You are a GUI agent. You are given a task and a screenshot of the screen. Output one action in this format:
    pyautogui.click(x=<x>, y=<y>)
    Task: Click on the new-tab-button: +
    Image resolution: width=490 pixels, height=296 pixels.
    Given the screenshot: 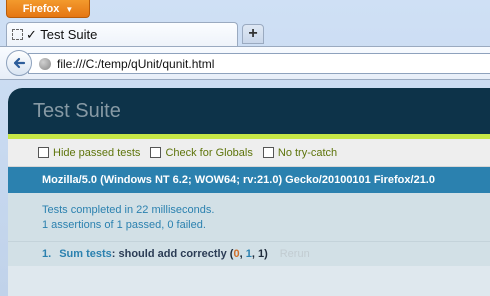 What is the action you would take?
    pyautogui.click(x=253, y=34)
    